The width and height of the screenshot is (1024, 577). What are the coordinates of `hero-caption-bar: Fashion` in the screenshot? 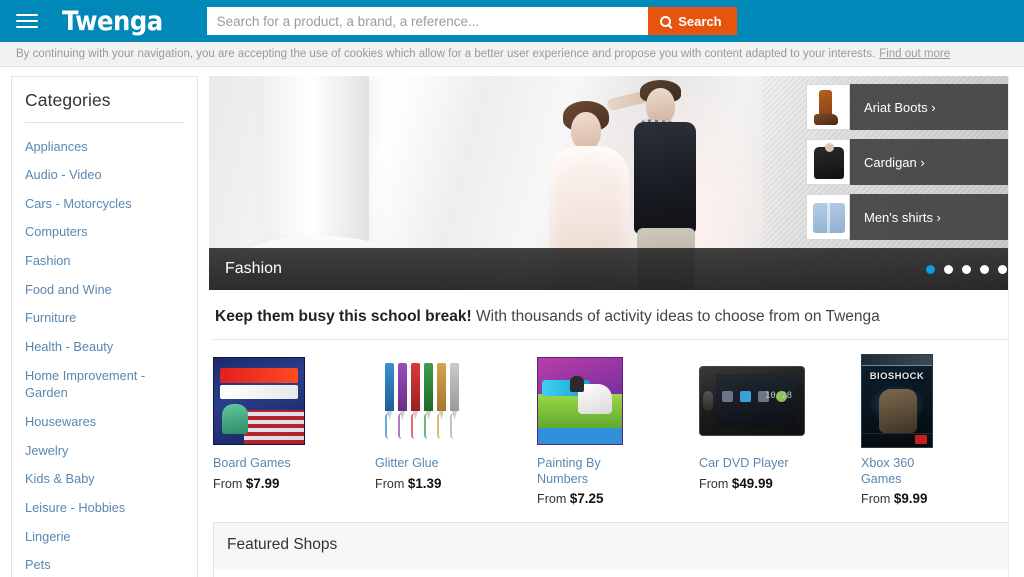 It's located at (616, 269).